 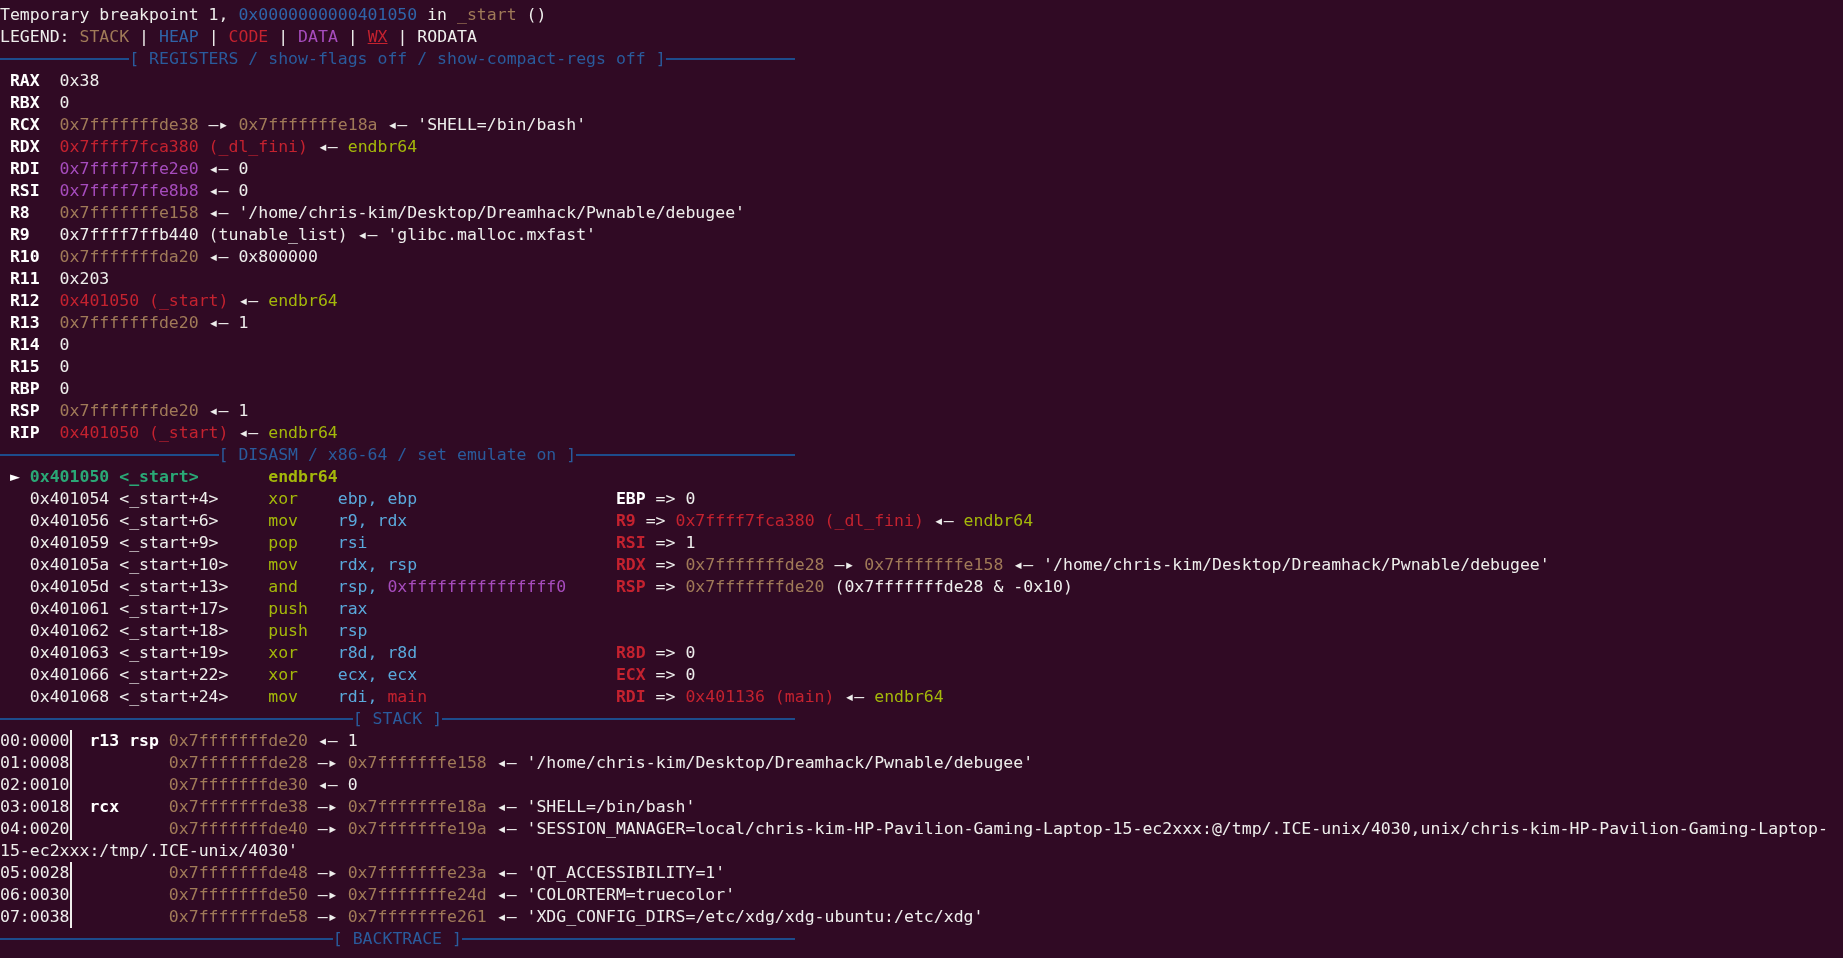 What do you see at coordinates (35, 829) in the screenshot?
I see `stack-offset: 04:0020` at bounding box center [35, 829].